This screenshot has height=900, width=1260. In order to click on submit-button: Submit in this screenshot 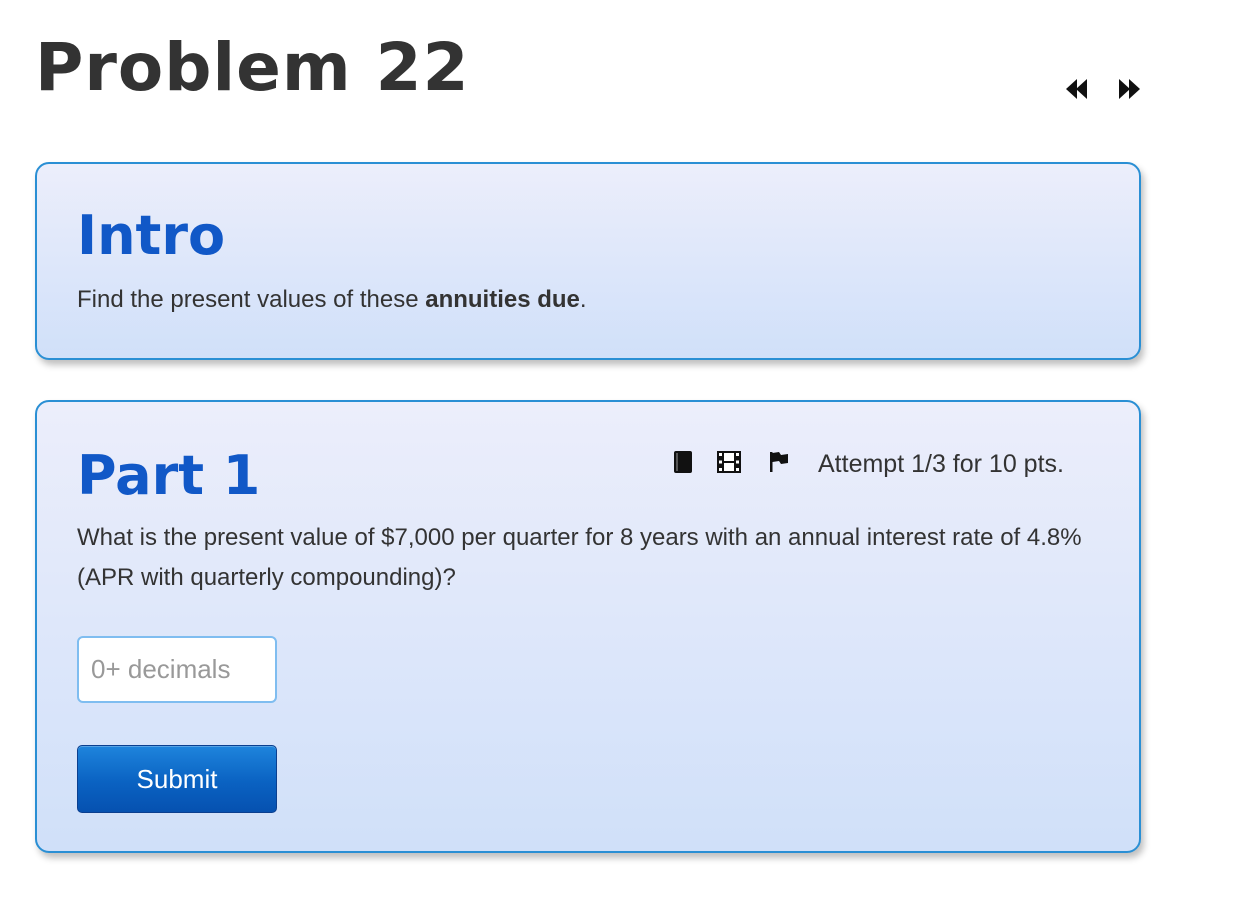, I will do `click(177, 779)`.